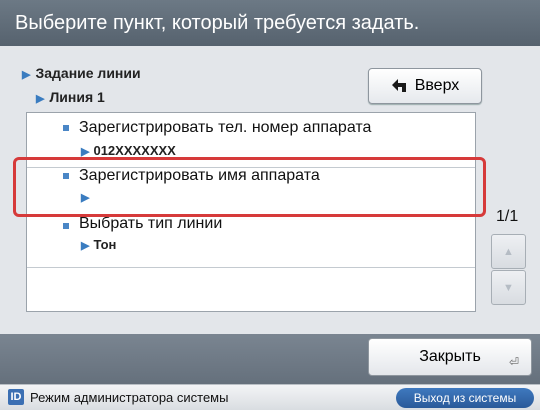  I want to click on return-icon: ⏎, so click(513, 362).